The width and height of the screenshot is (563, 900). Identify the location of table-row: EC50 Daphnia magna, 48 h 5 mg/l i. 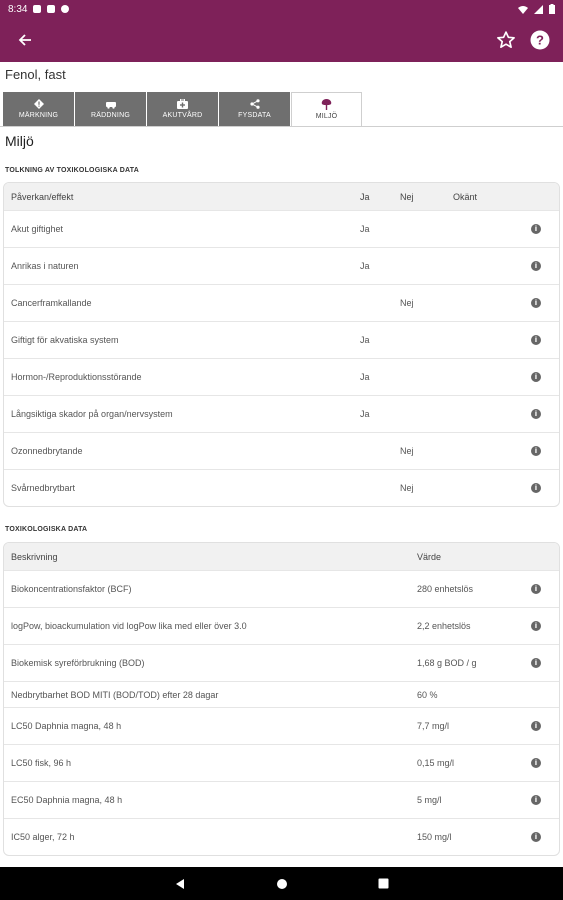
(281, 799).